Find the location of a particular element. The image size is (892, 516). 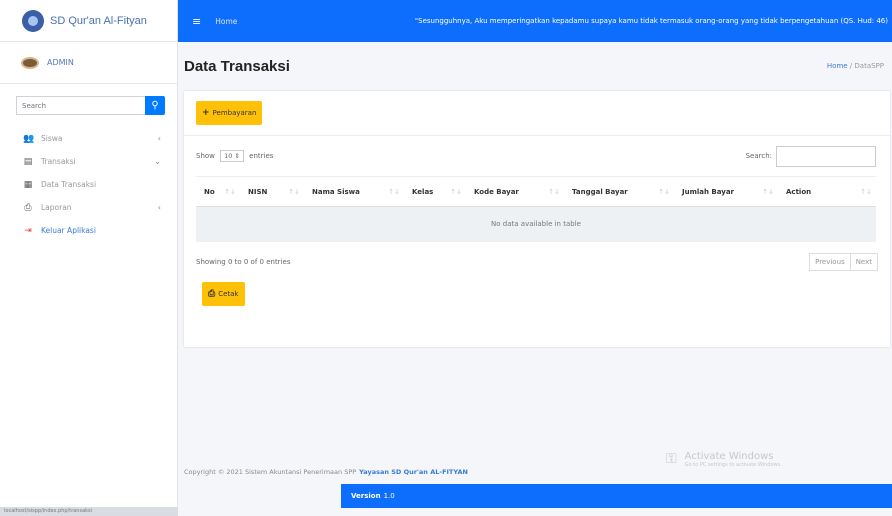

sidebar-item-logout: ⇥ Keluar Aplikasi is located at coordinates (88, 230).